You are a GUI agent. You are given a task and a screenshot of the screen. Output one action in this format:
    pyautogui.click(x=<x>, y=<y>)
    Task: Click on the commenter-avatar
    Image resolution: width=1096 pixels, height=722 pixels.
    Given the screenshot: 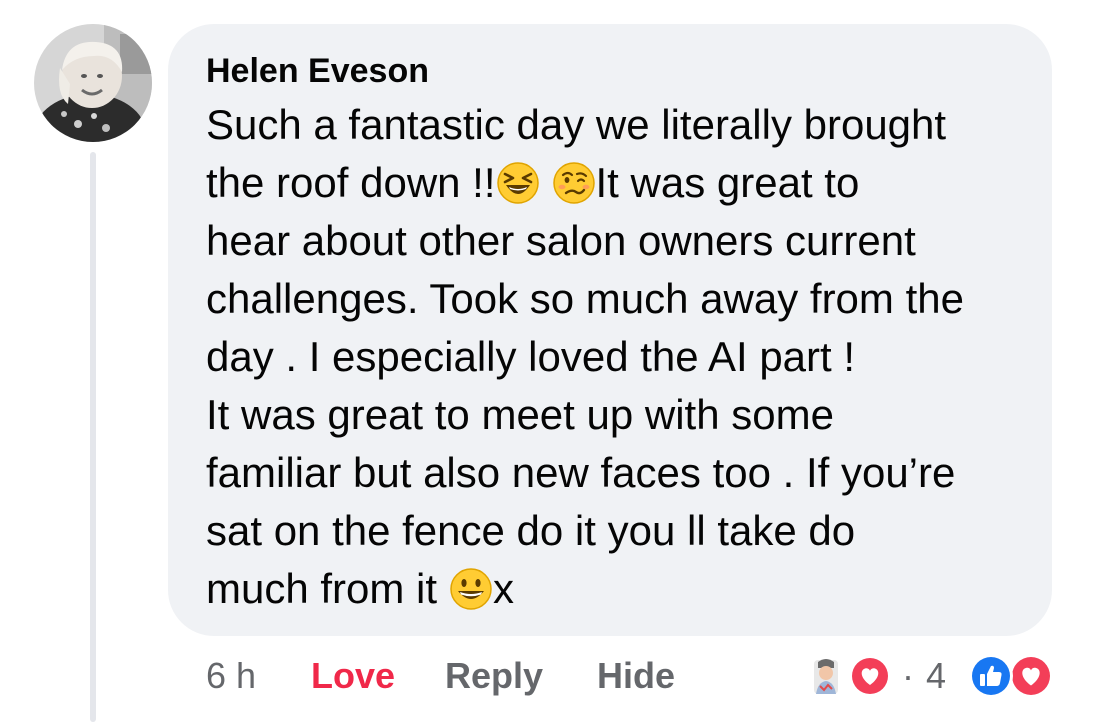 What is the action you would take?
    pyautogui.click(x=93, y=83)
    